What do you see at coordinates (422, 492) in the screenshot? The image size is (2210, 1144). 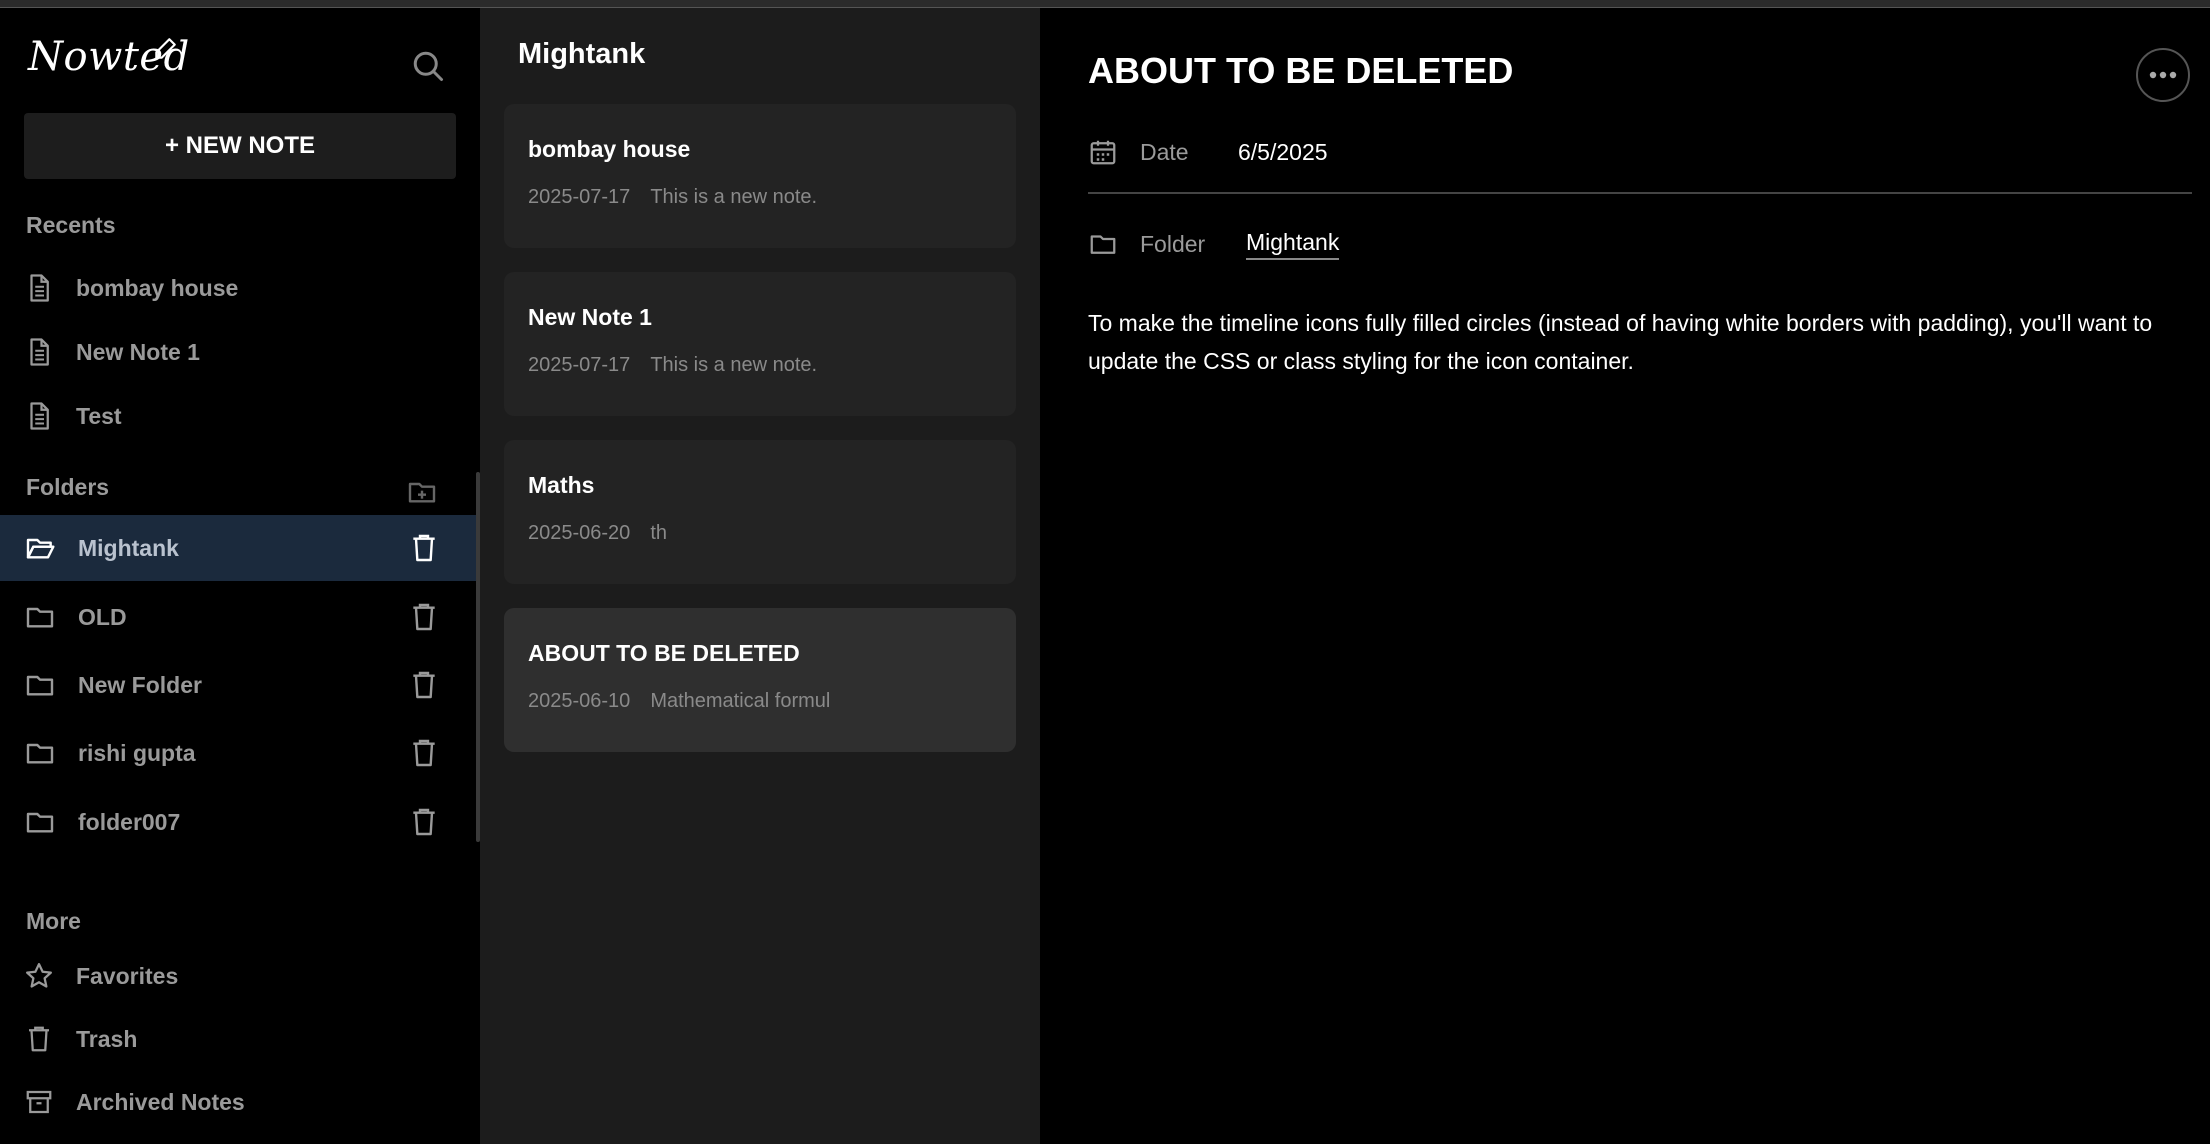 I see `add-folder-icon` at bounding box center [422, 492].